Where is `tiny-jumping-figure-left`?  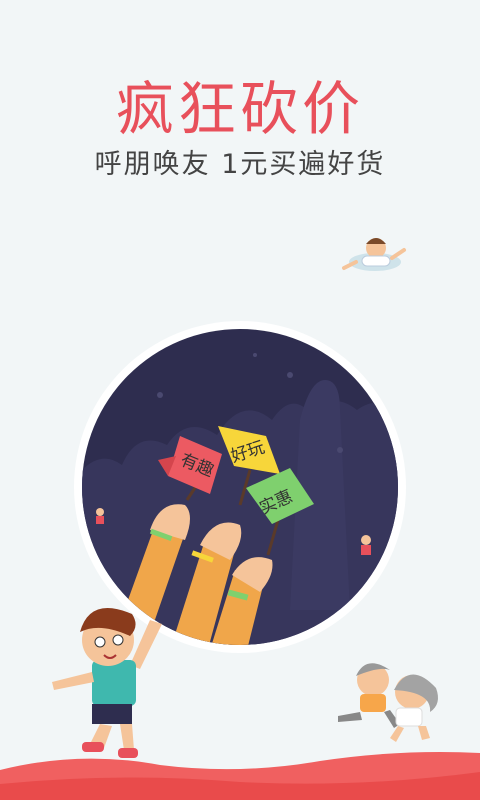 tiny-jumping-figure-left is located at coordinates (100, 516).